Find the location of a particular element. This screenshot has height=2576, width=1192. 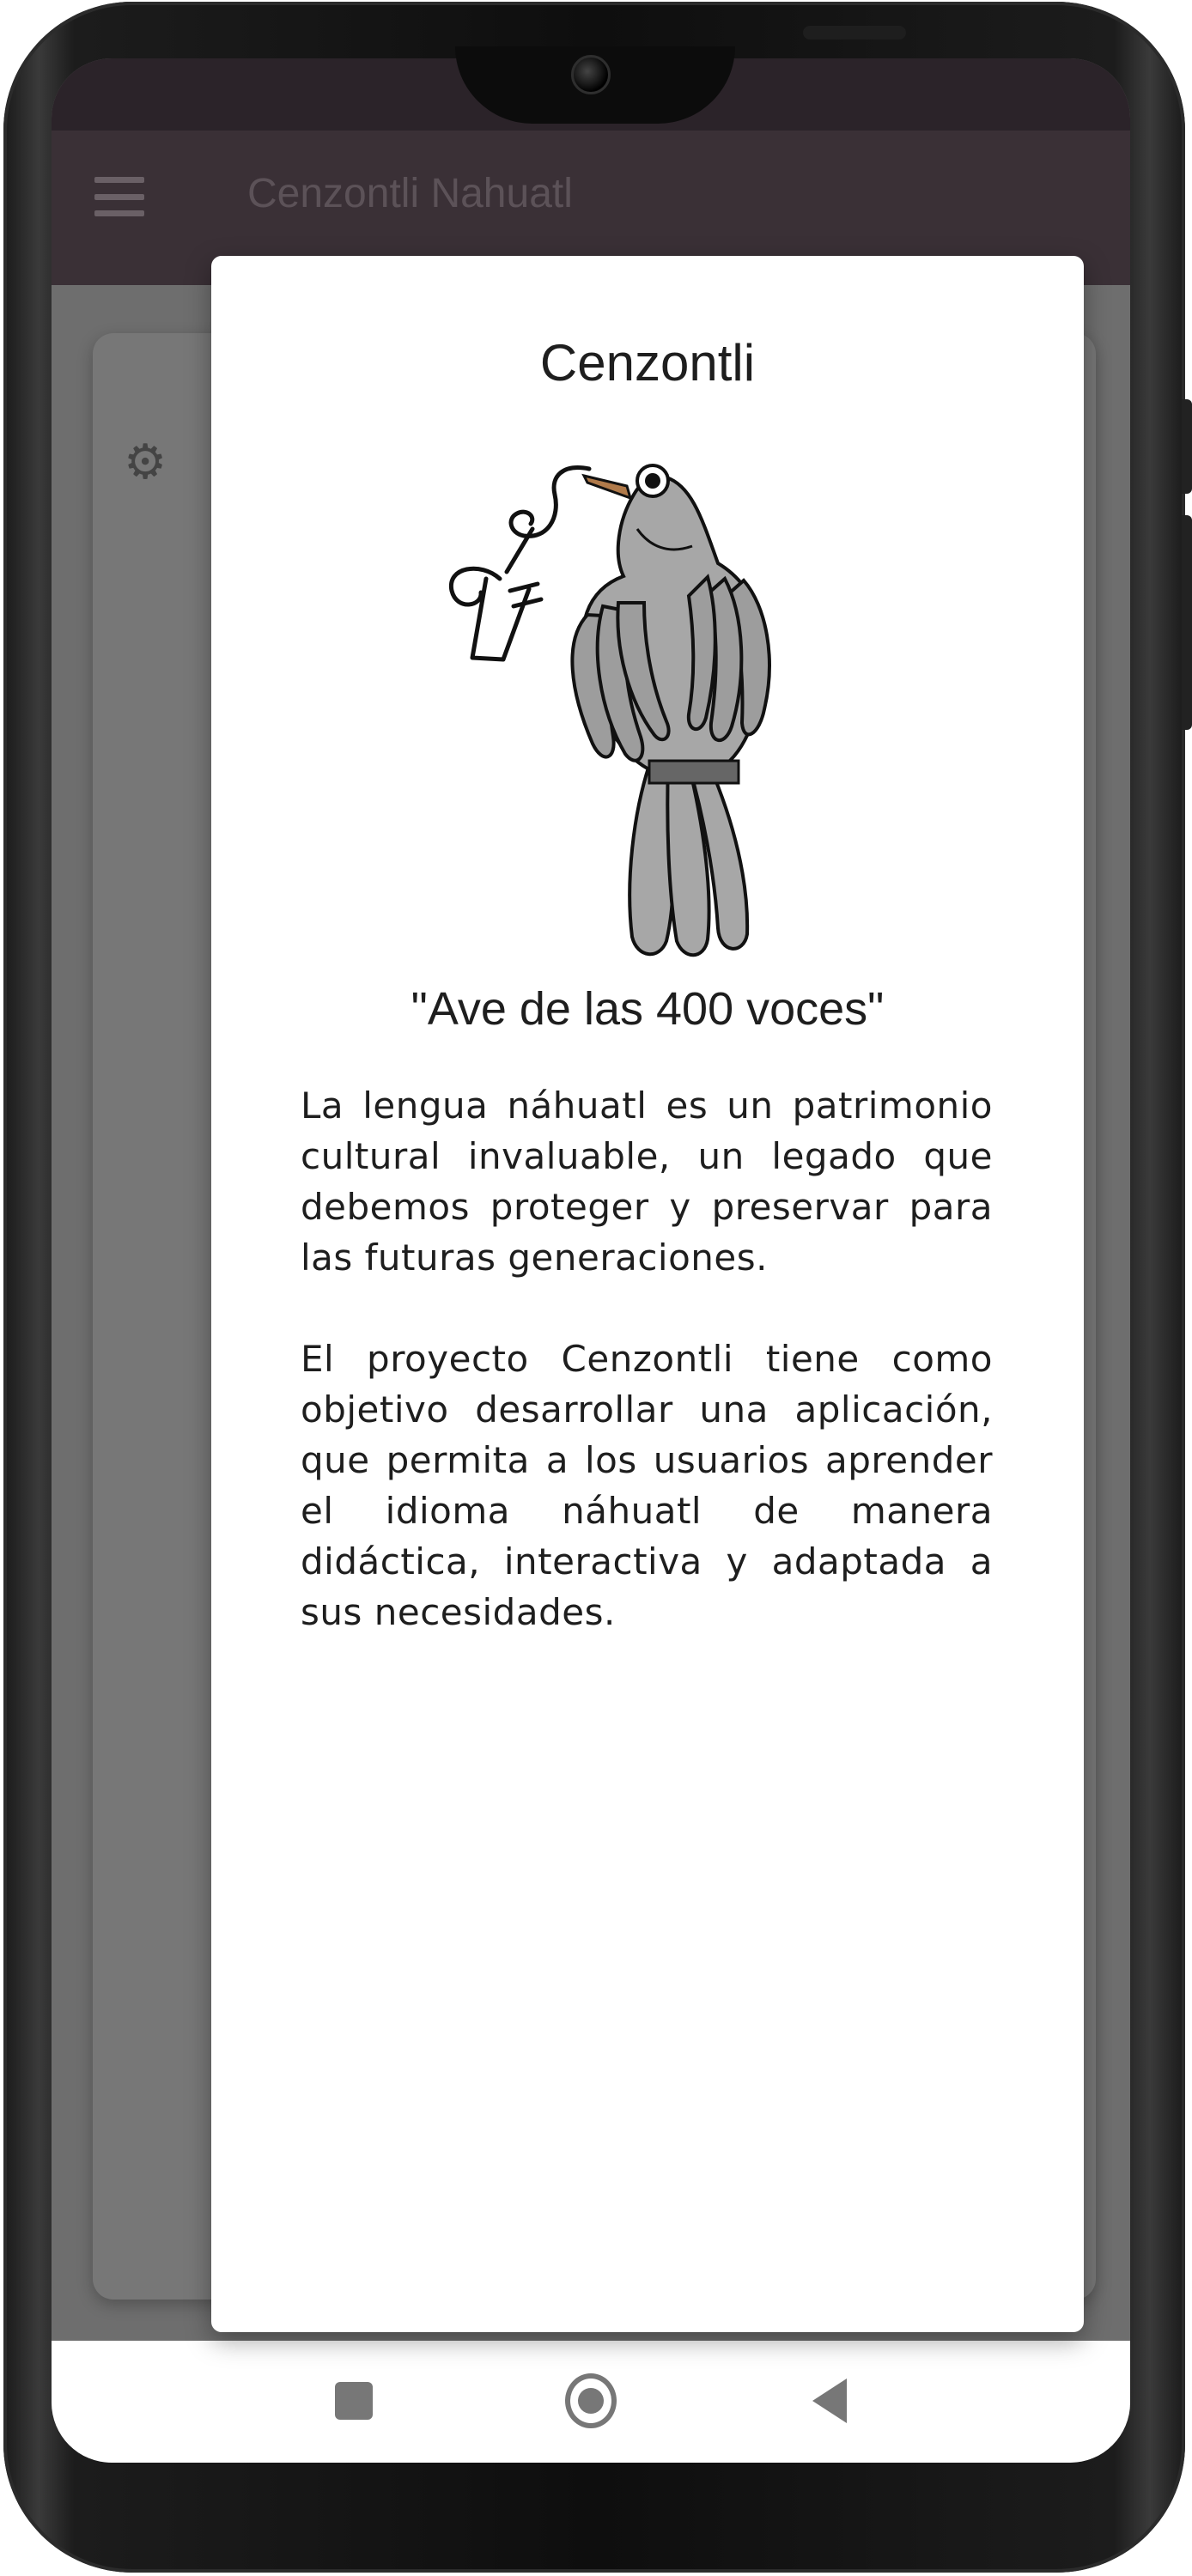

cenzontli-bird-illustration is located at coordinates (641, 700).